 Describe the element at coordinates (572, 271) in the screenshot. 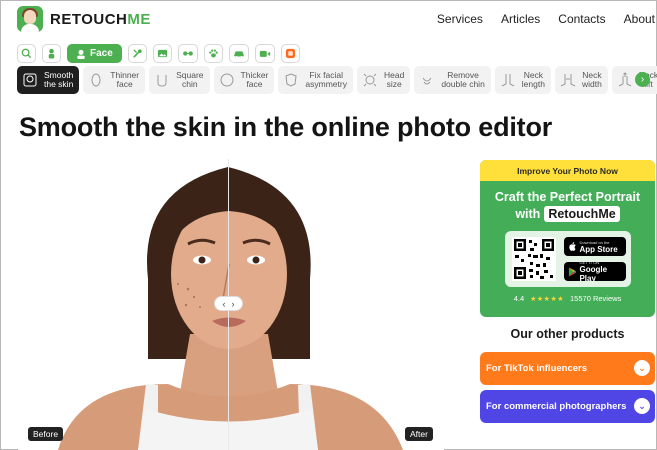

I see `google-play-icon` at that location.